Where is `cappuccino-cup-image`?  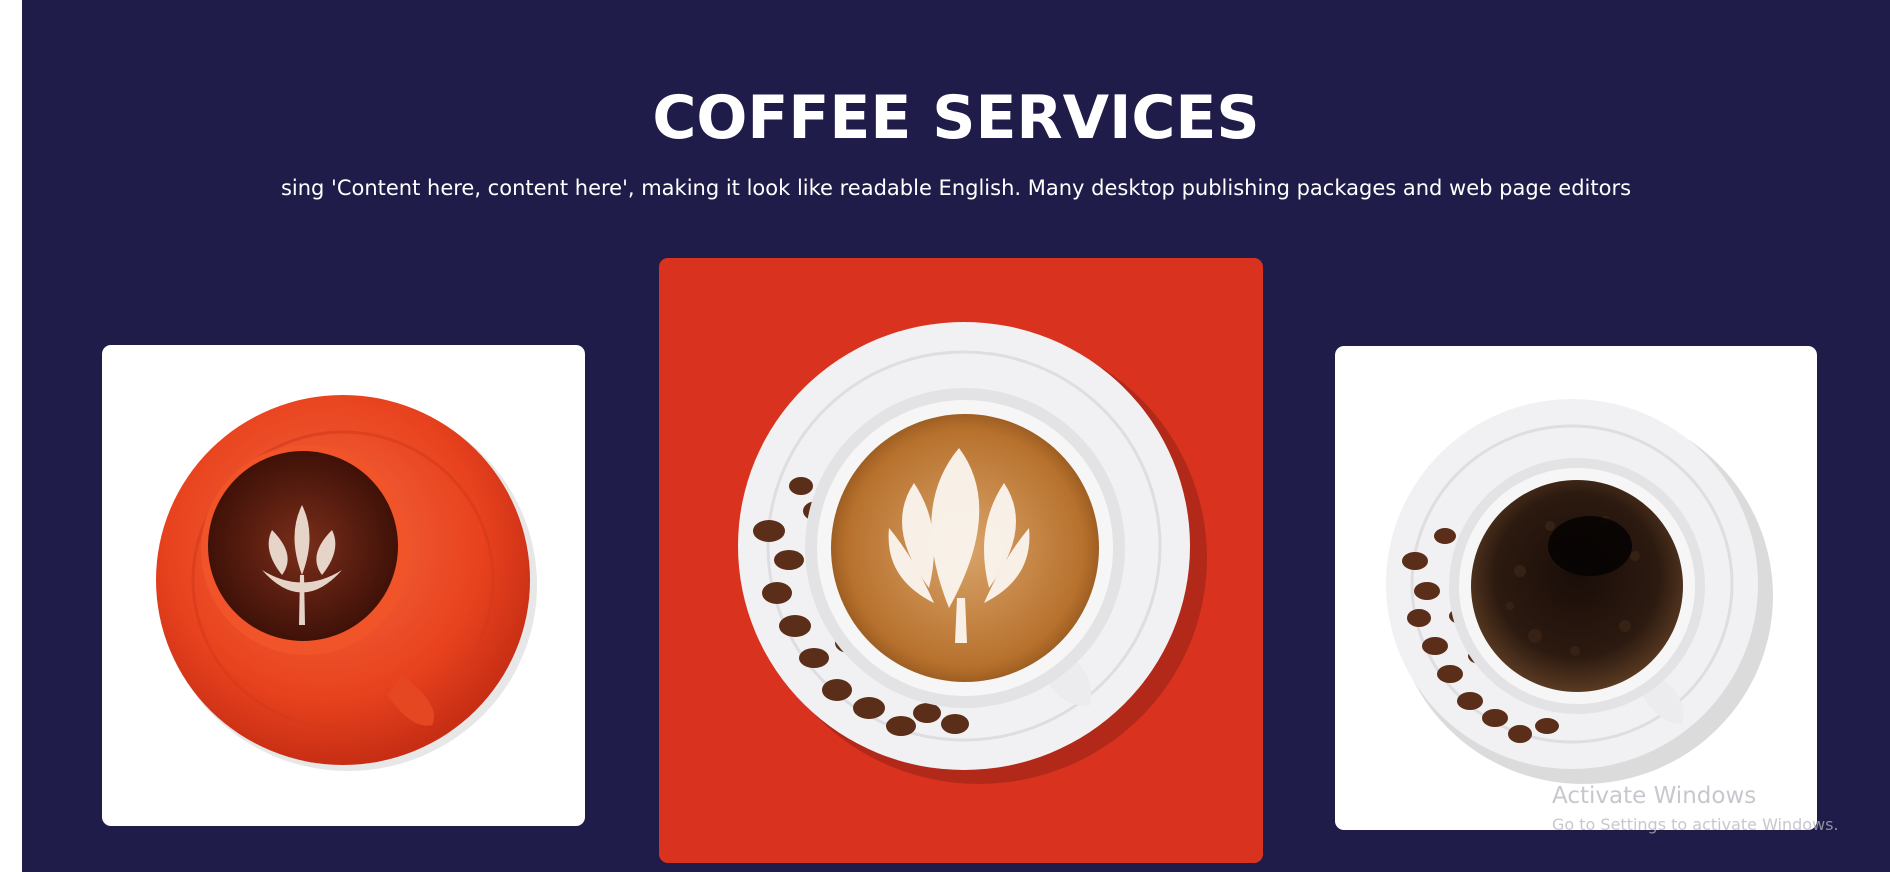 cappuccino-cup-image is located at coordinates (972, 553).